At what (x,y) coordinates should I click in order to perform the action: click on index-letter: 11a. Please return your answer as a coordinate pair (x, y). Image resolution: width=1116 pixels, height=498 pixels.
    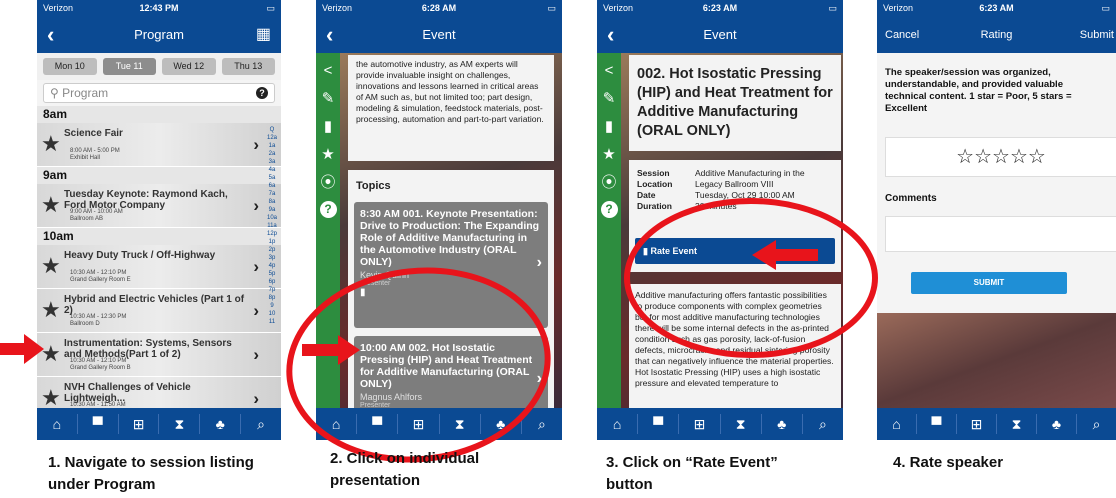
    Looking at the image, I should click on (272, 226).